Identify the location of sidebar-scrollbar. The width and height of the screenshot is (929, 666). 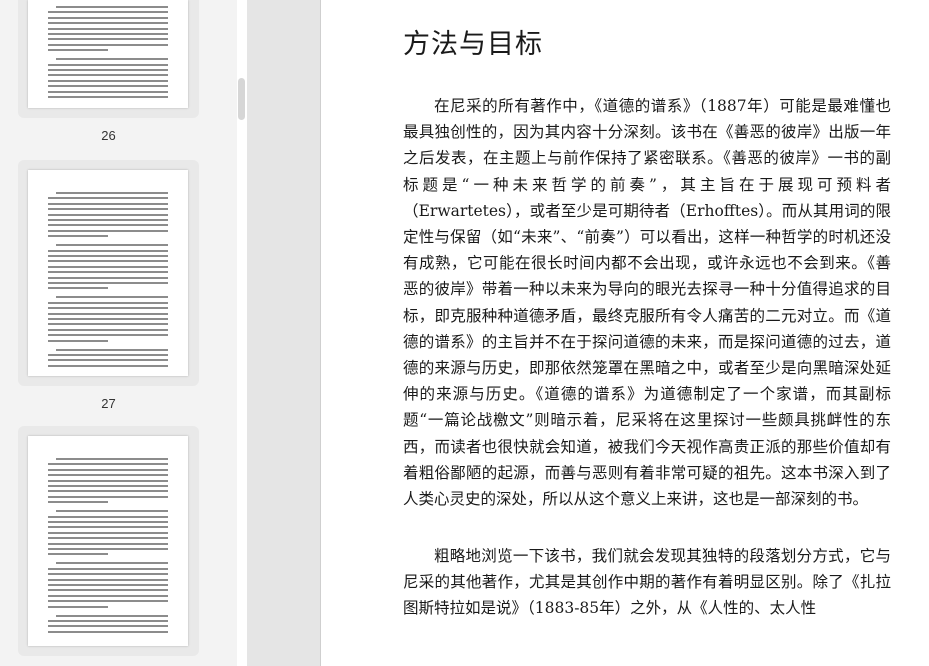
(241, 99).